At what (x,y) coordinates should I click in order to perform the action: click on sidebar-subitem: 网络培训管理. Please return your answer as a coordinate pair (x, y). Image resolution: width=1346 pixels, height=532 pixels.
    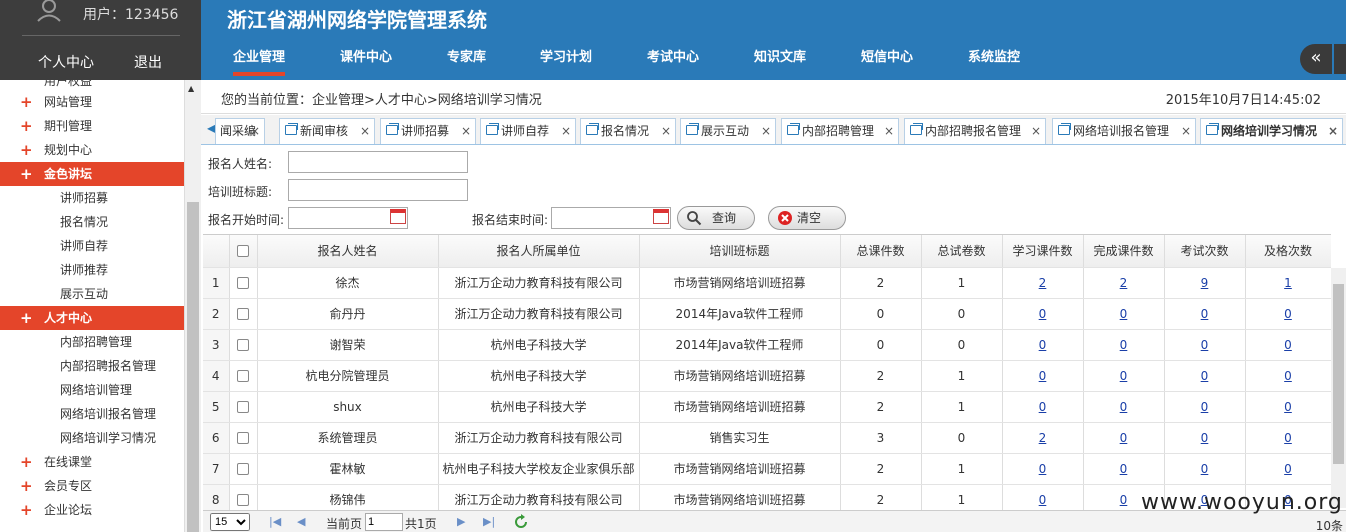
    Looking at the image, I should click on (96, 390).